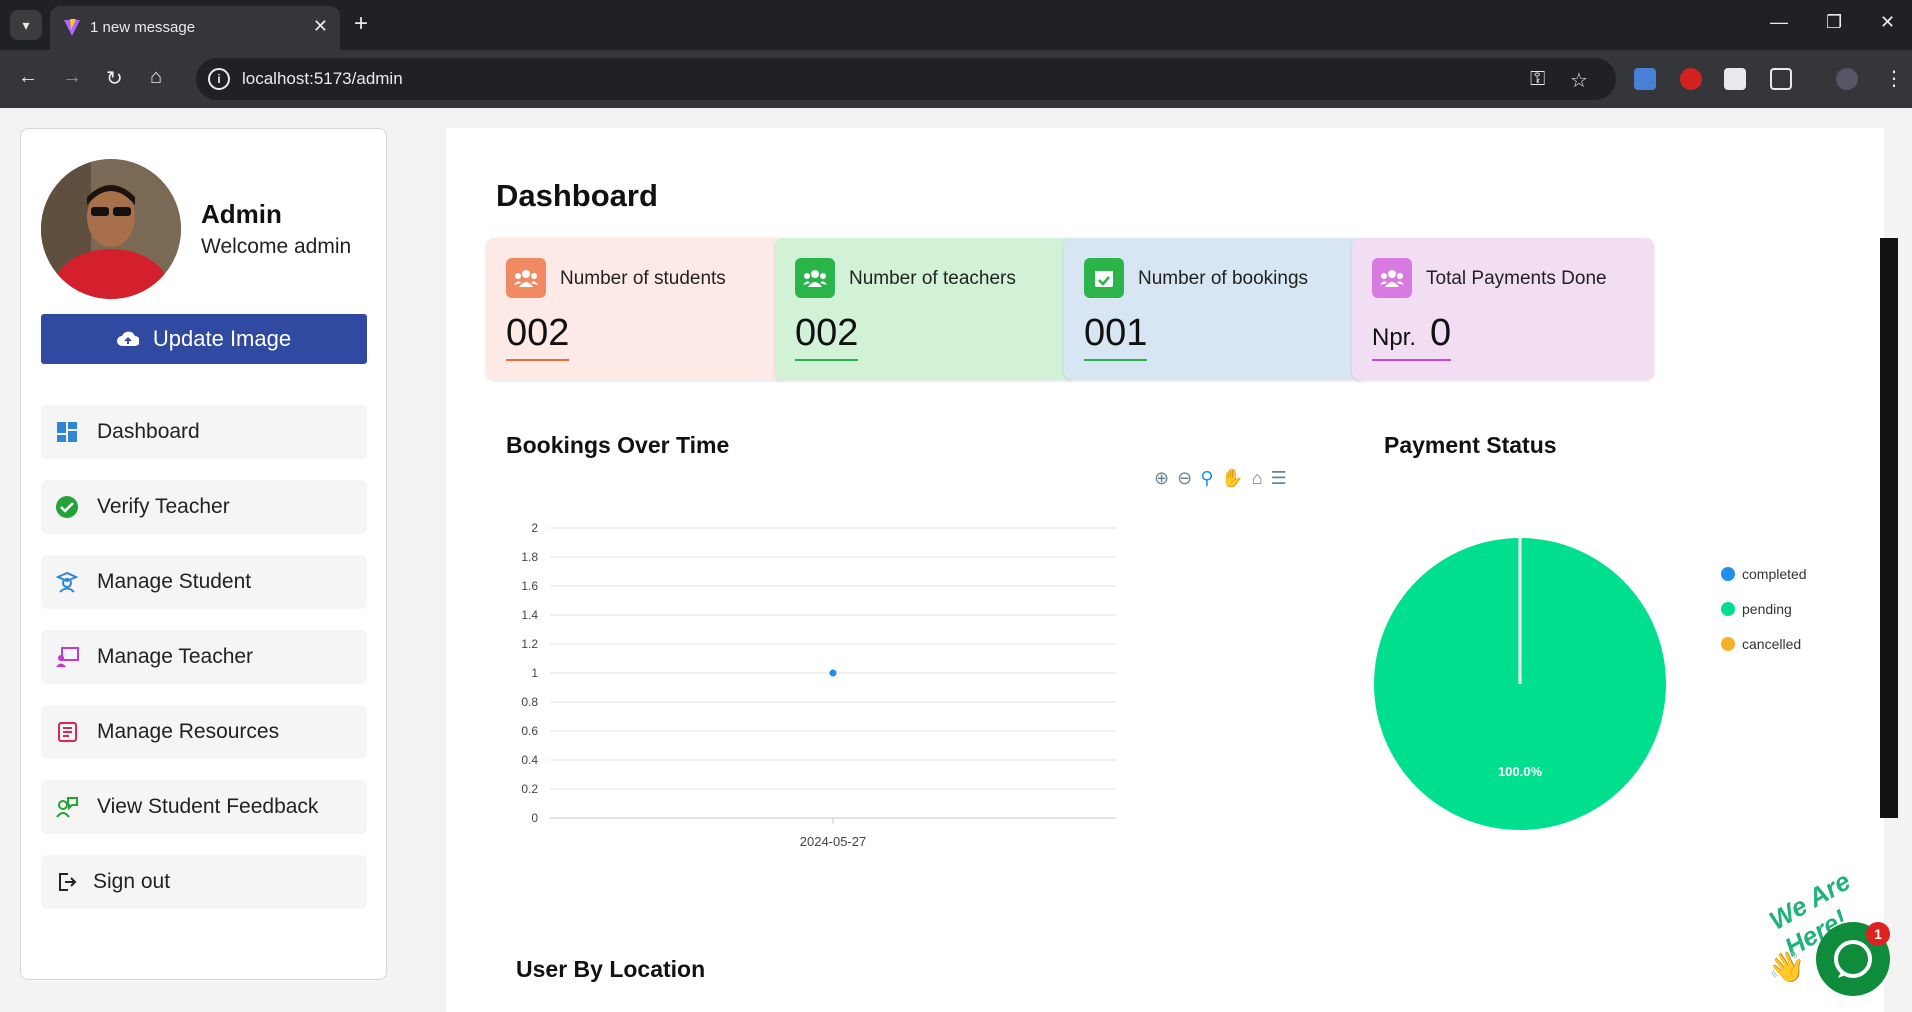 The width and height of the screenshot is (1912, 1012). What do you see at coordinates (1223, 278) in the screenshot?
I see `stat-card-label: Number of bookings` at bounding box center [1223, 278].